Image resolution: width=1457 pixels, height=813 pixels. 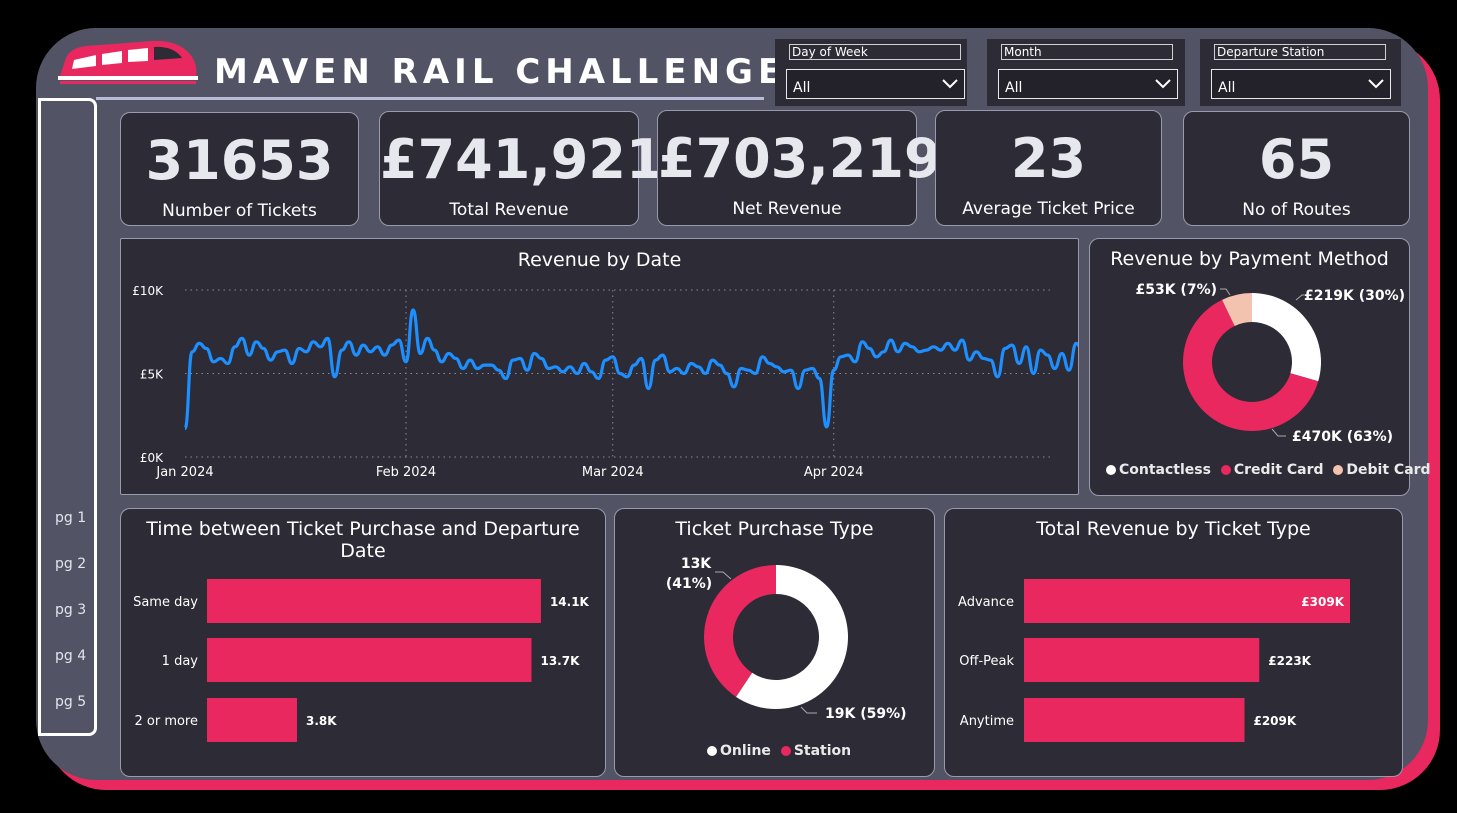 I want to click on kpi-card-net-revenue: £703,219 Net Revenue, so click(x=799, y=168).